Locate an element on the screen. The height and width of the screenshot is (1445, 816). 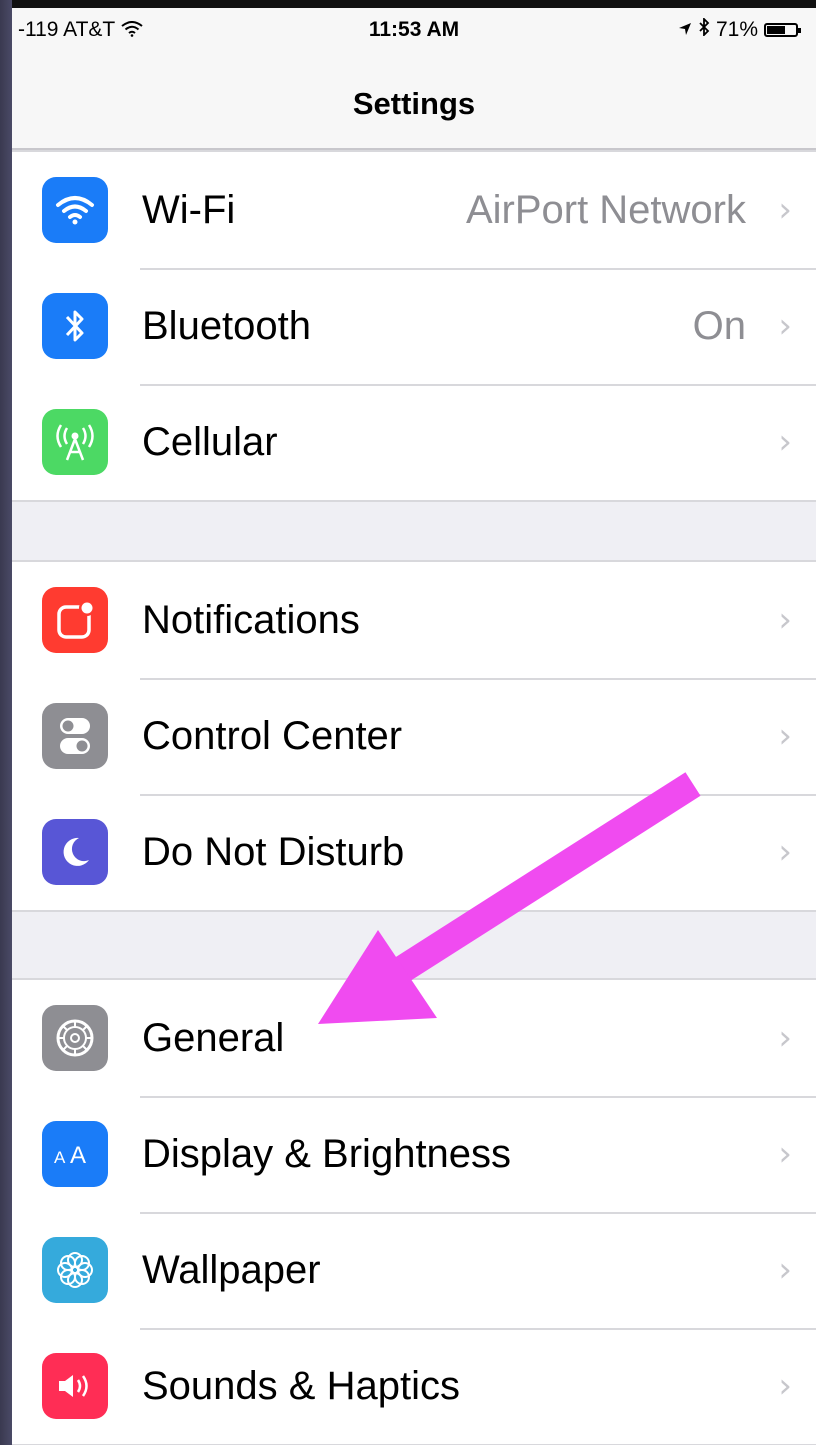
status-bar: -119 AT&T 11:53 AM 71% is located at coordinates (414, 28).